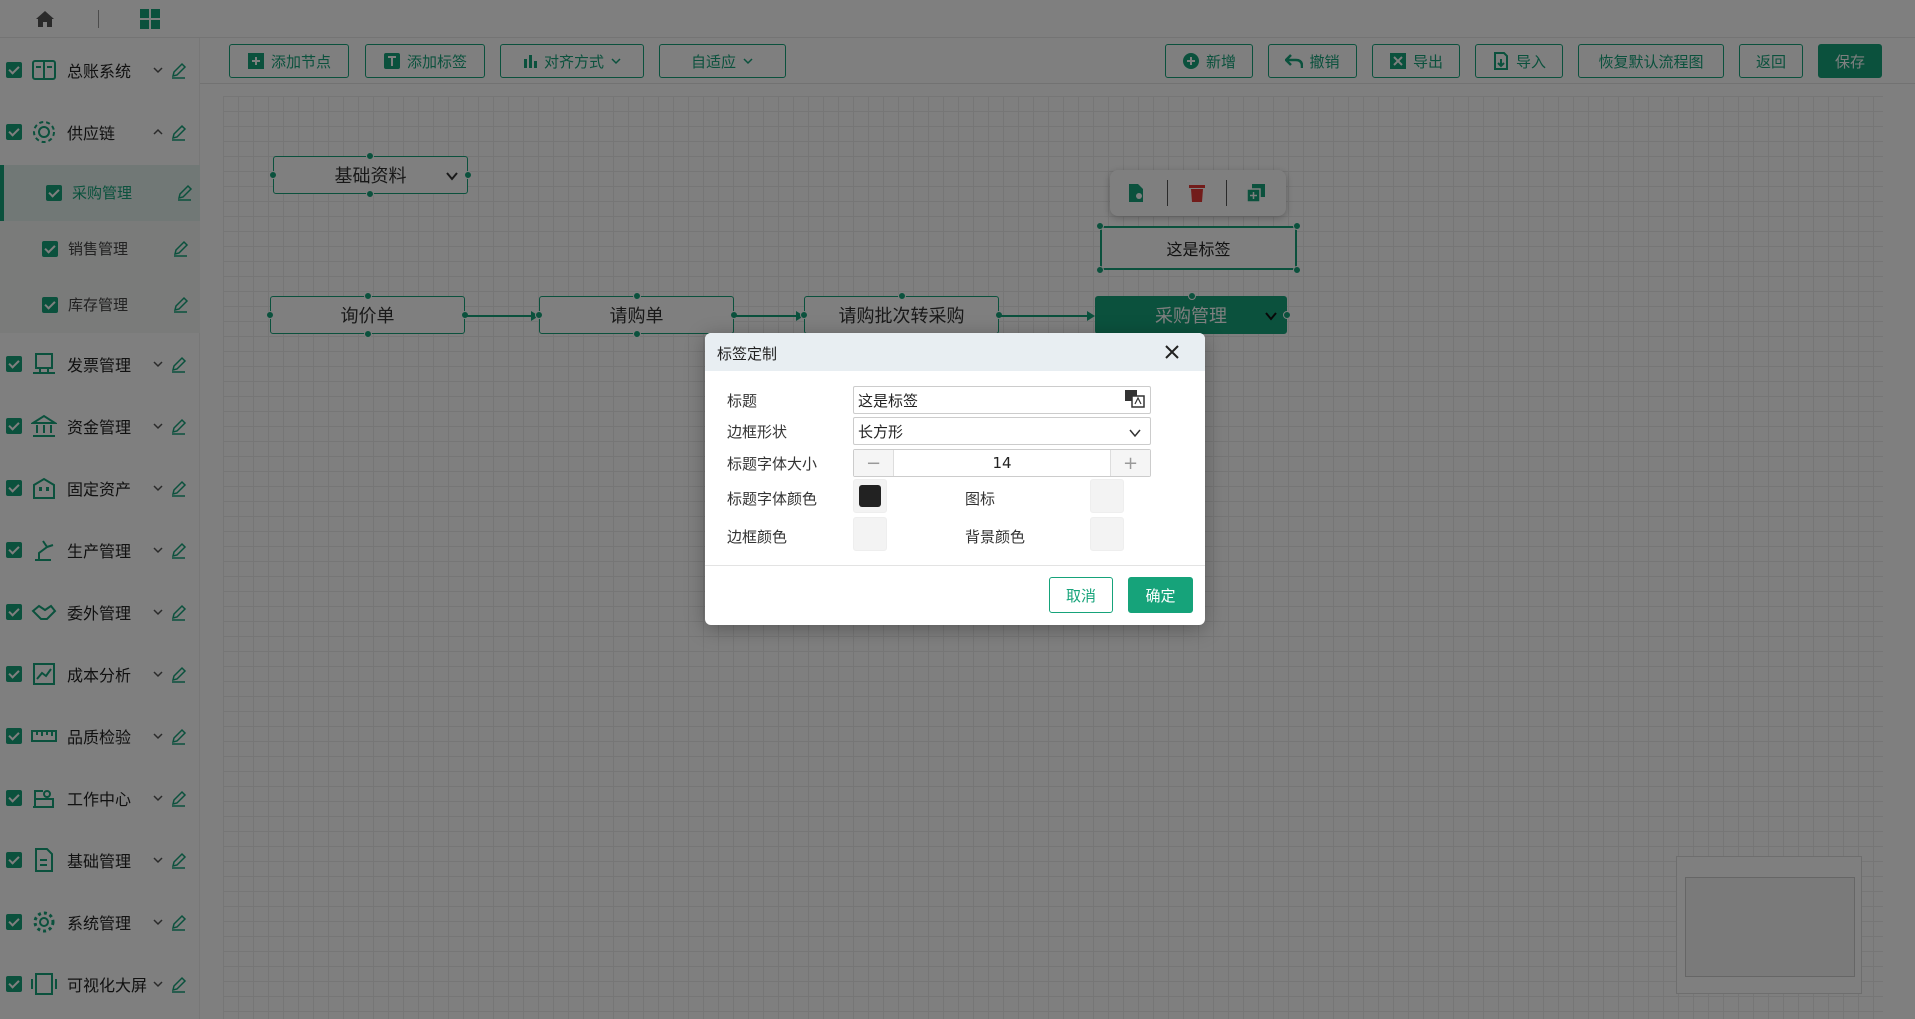 The image size is (1915, 1019). Describe the element at coordinates (874, 463) in the screenshot. I see `minus-icon: −` at that location.